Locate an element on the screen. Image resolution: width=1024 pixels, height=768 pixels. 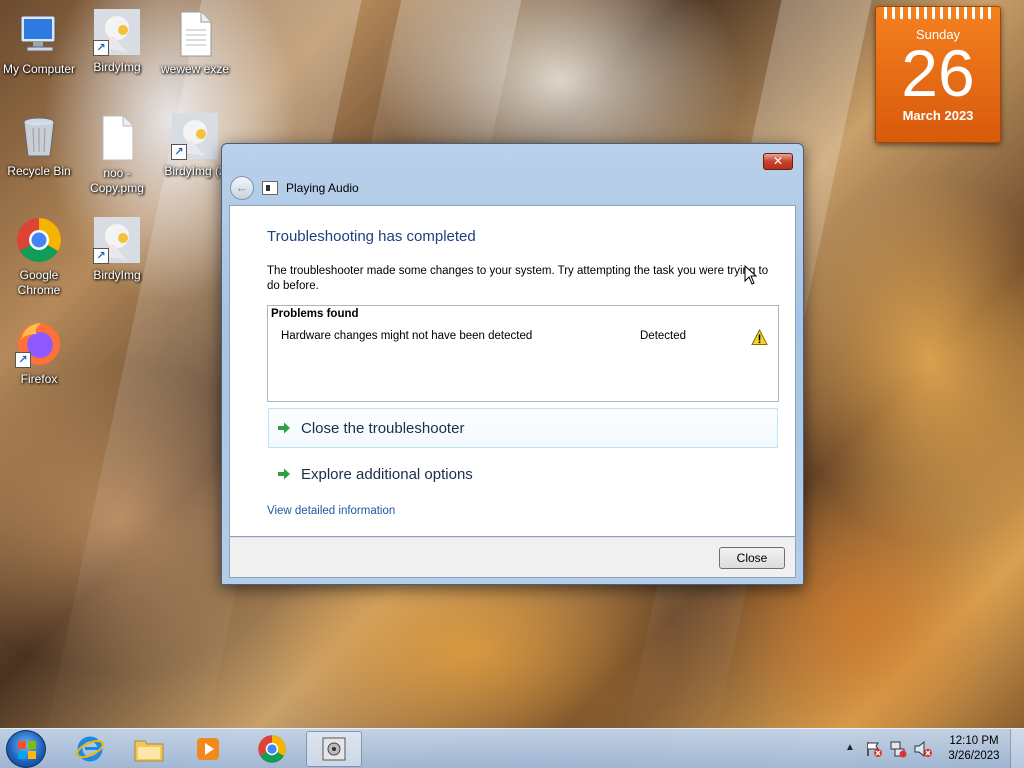
volume-muted-icon is located at coordinates (923, 749).